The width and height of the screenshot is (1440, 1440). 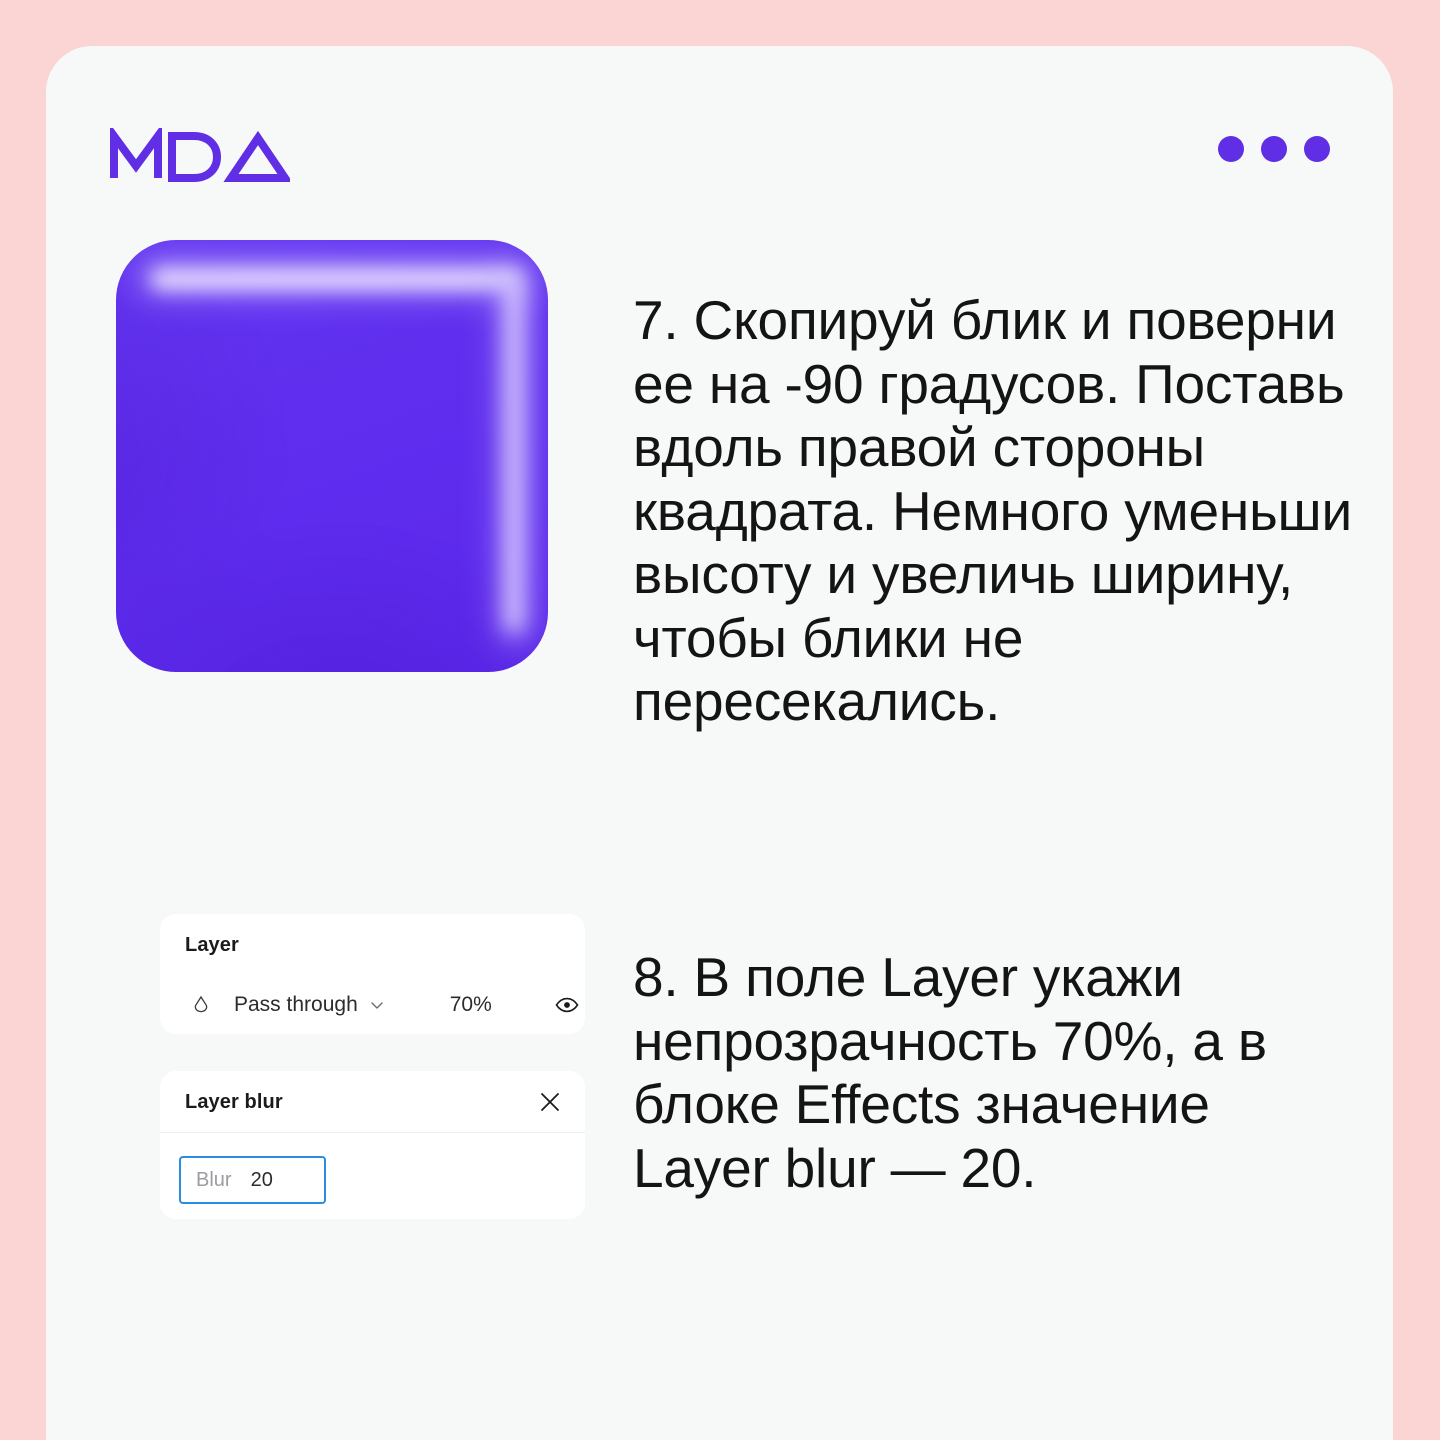 What do you see at coordinates (372, 1145) in the screenshot?
I see `layer-blur-panel: Layer blur Blur 20` at bounding box center [372, 1145].